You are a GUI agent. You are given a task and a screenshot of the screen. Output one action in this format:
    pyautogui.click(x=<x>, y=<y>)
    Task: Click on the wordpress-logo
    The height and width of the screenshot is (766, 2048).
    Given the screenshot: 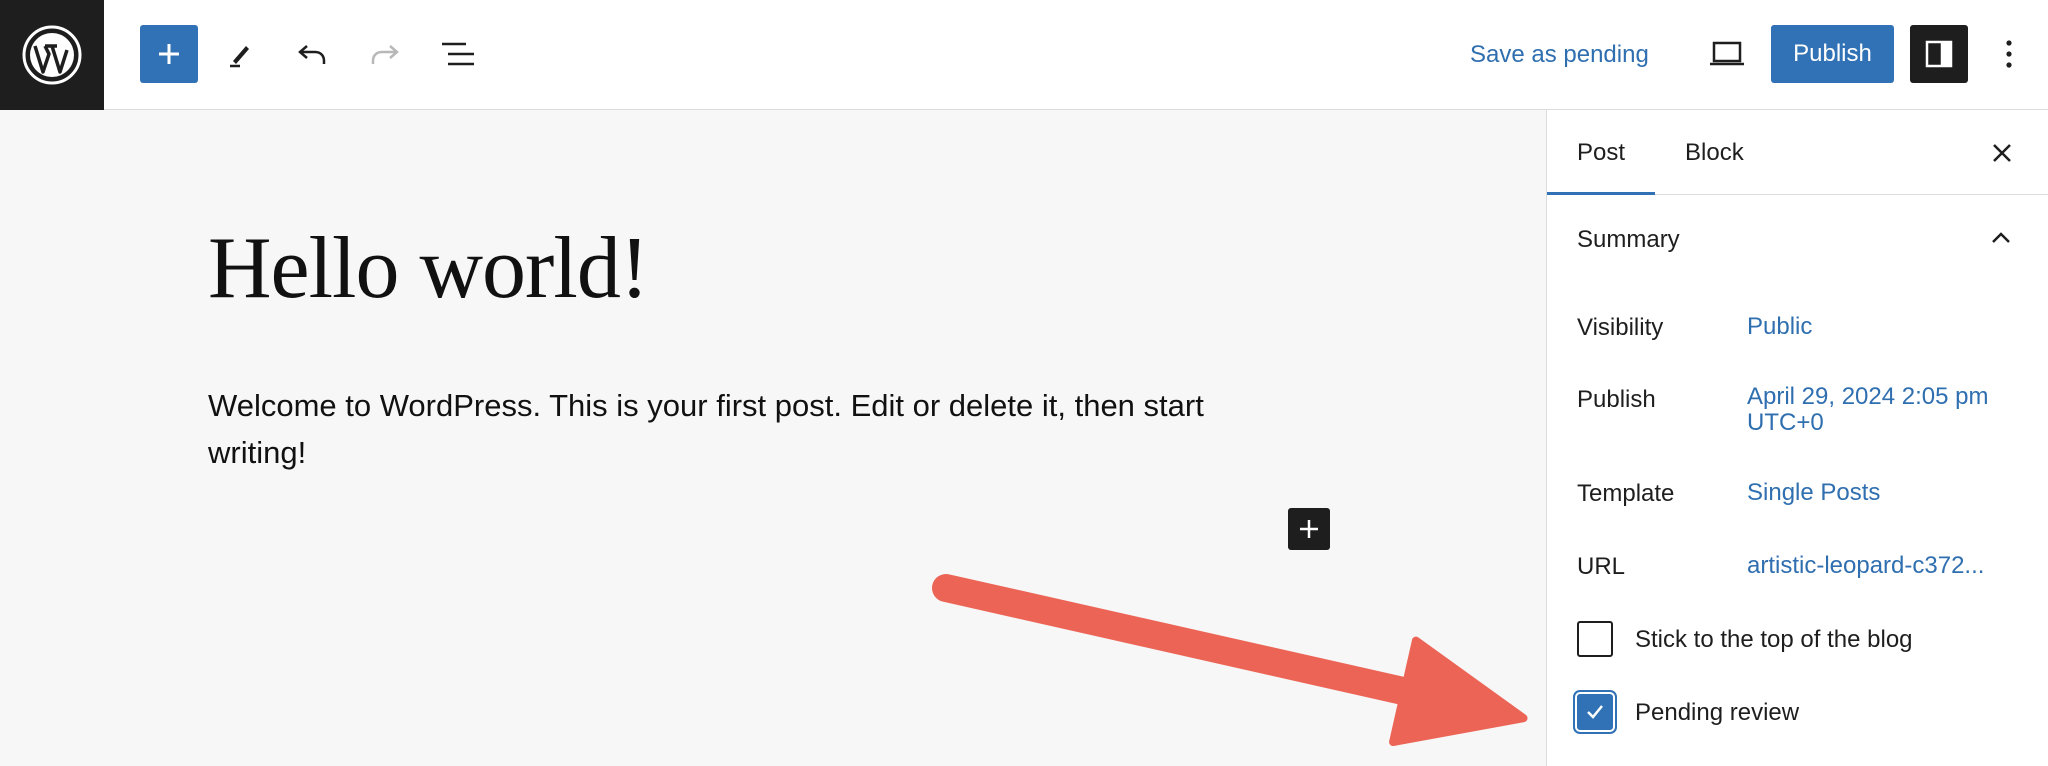 What is the action you would take?
    pyautogui.click(x=52, y=55)
    